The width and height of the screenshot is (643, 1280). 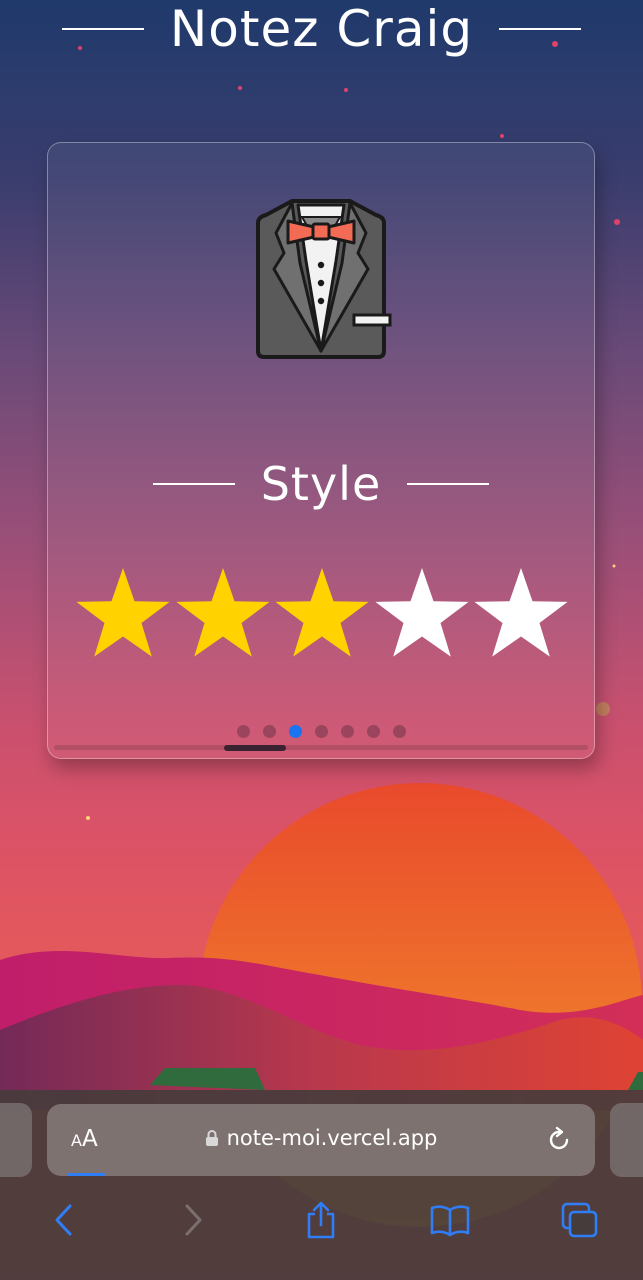 I want to click on page-title: Notez Craig, so click(x=321, y=29).